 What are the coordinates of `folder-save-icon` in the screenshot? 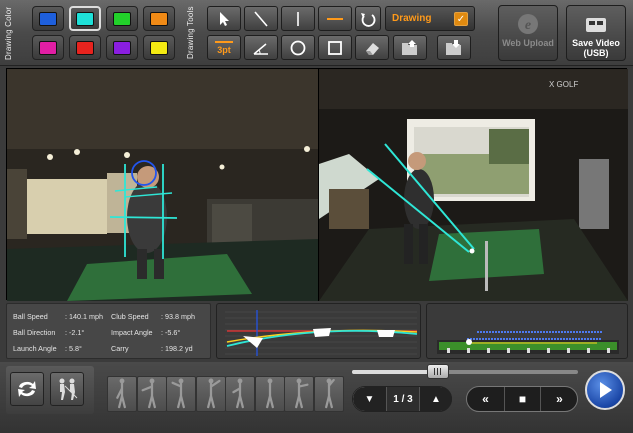 It's located at (453, 47).